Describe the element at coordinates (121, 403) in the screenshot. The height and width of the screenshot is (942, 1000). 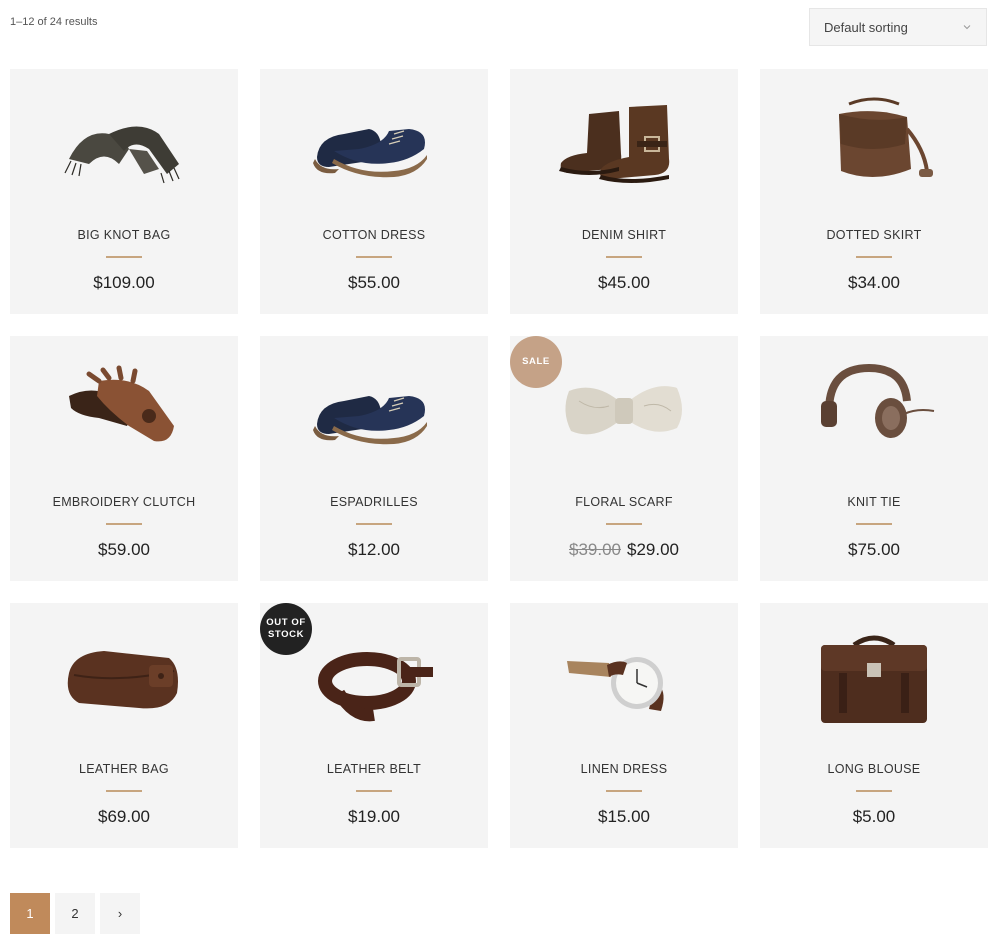
I see `gloves-icon` at that location.